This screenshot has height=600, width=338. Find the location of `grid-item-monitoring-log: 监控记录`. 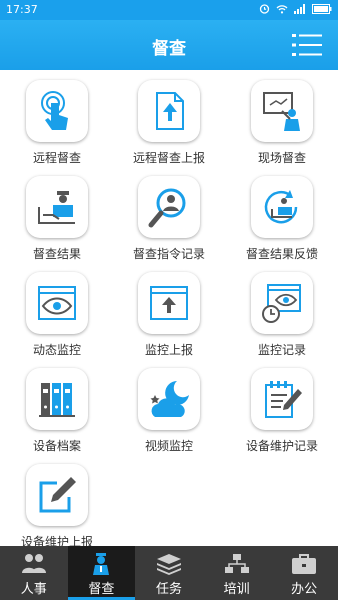

grid-item-monitoring-log: 监控记录 is located at coordinates (282, 310).